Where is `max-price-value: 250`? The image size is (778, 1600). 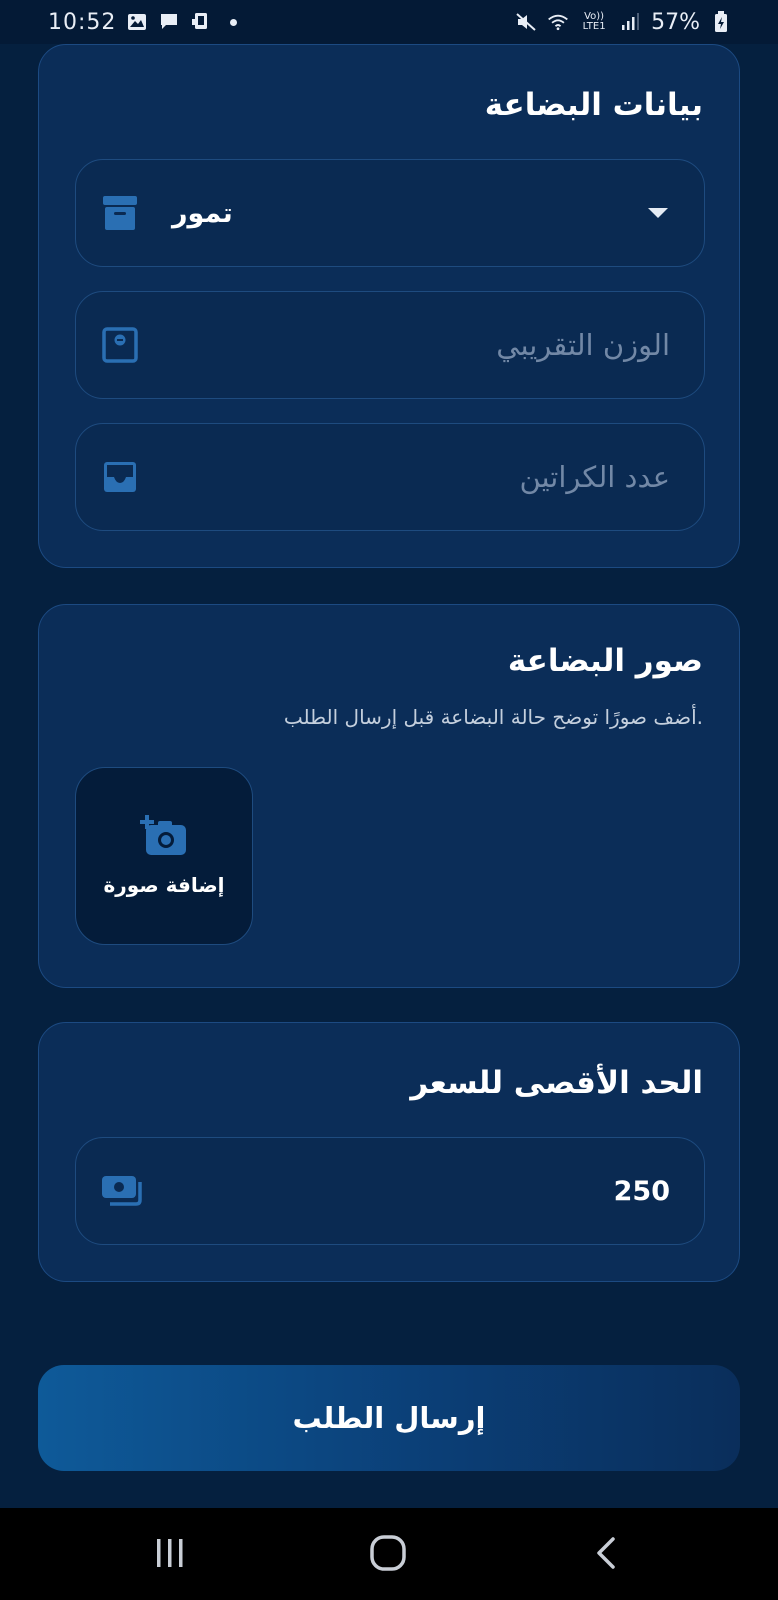
max-price-value: 250 is located at coordinates (641, 1191).